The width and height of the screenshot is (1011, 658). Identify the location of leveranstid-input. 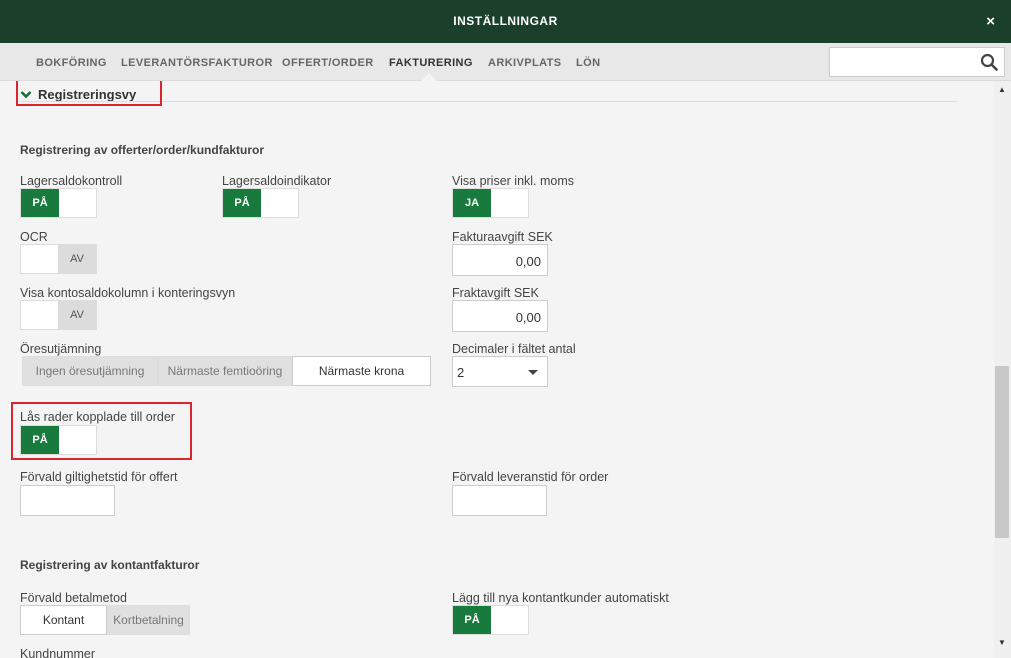
(499, 500).